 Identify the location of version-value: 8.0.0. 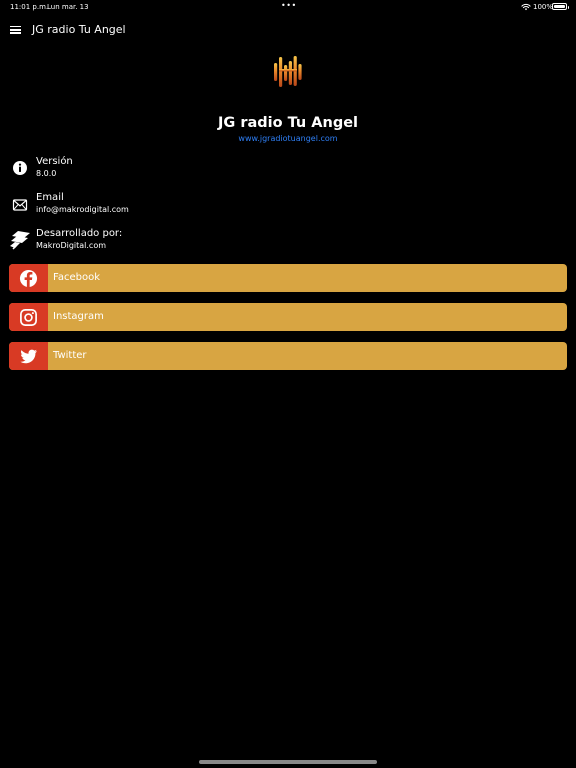
(46, 173).